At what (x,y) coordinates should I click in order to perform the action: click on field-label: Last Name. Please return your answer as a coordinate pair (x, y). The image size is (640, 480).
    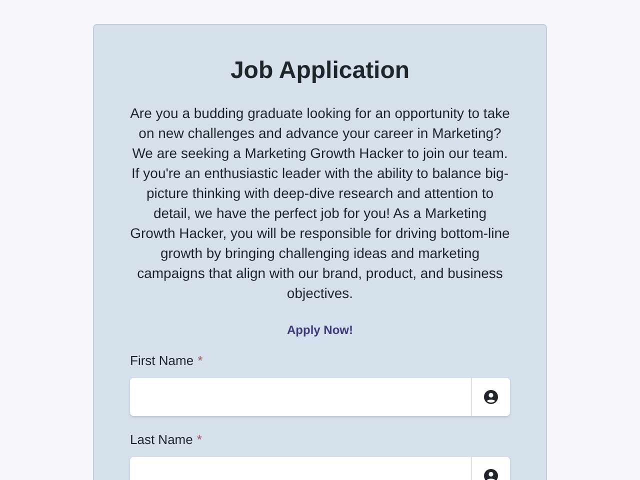
    Looking at the image, I should click on (161, 439).